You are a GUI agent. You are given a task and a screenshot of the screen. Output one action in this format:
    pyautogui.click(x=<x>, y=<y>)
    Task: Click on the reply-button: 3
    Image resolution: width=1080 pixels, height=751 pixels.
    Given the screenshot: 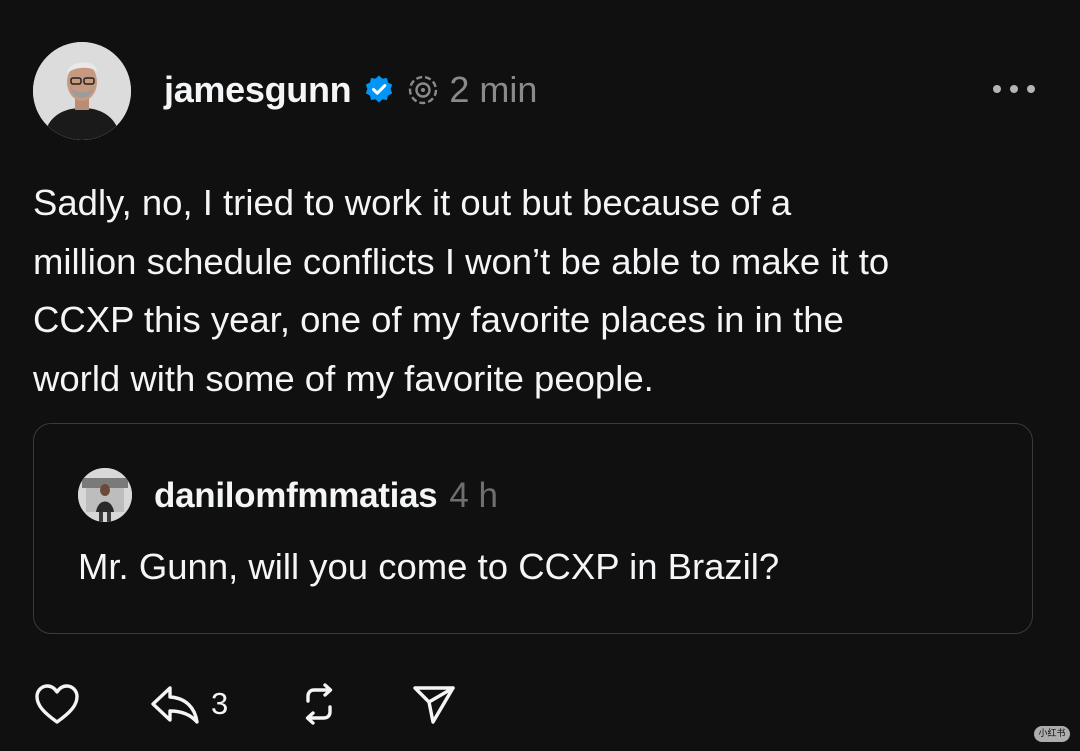 What is the action you would take?
    pyautogui.click(x=188, y=704)
    